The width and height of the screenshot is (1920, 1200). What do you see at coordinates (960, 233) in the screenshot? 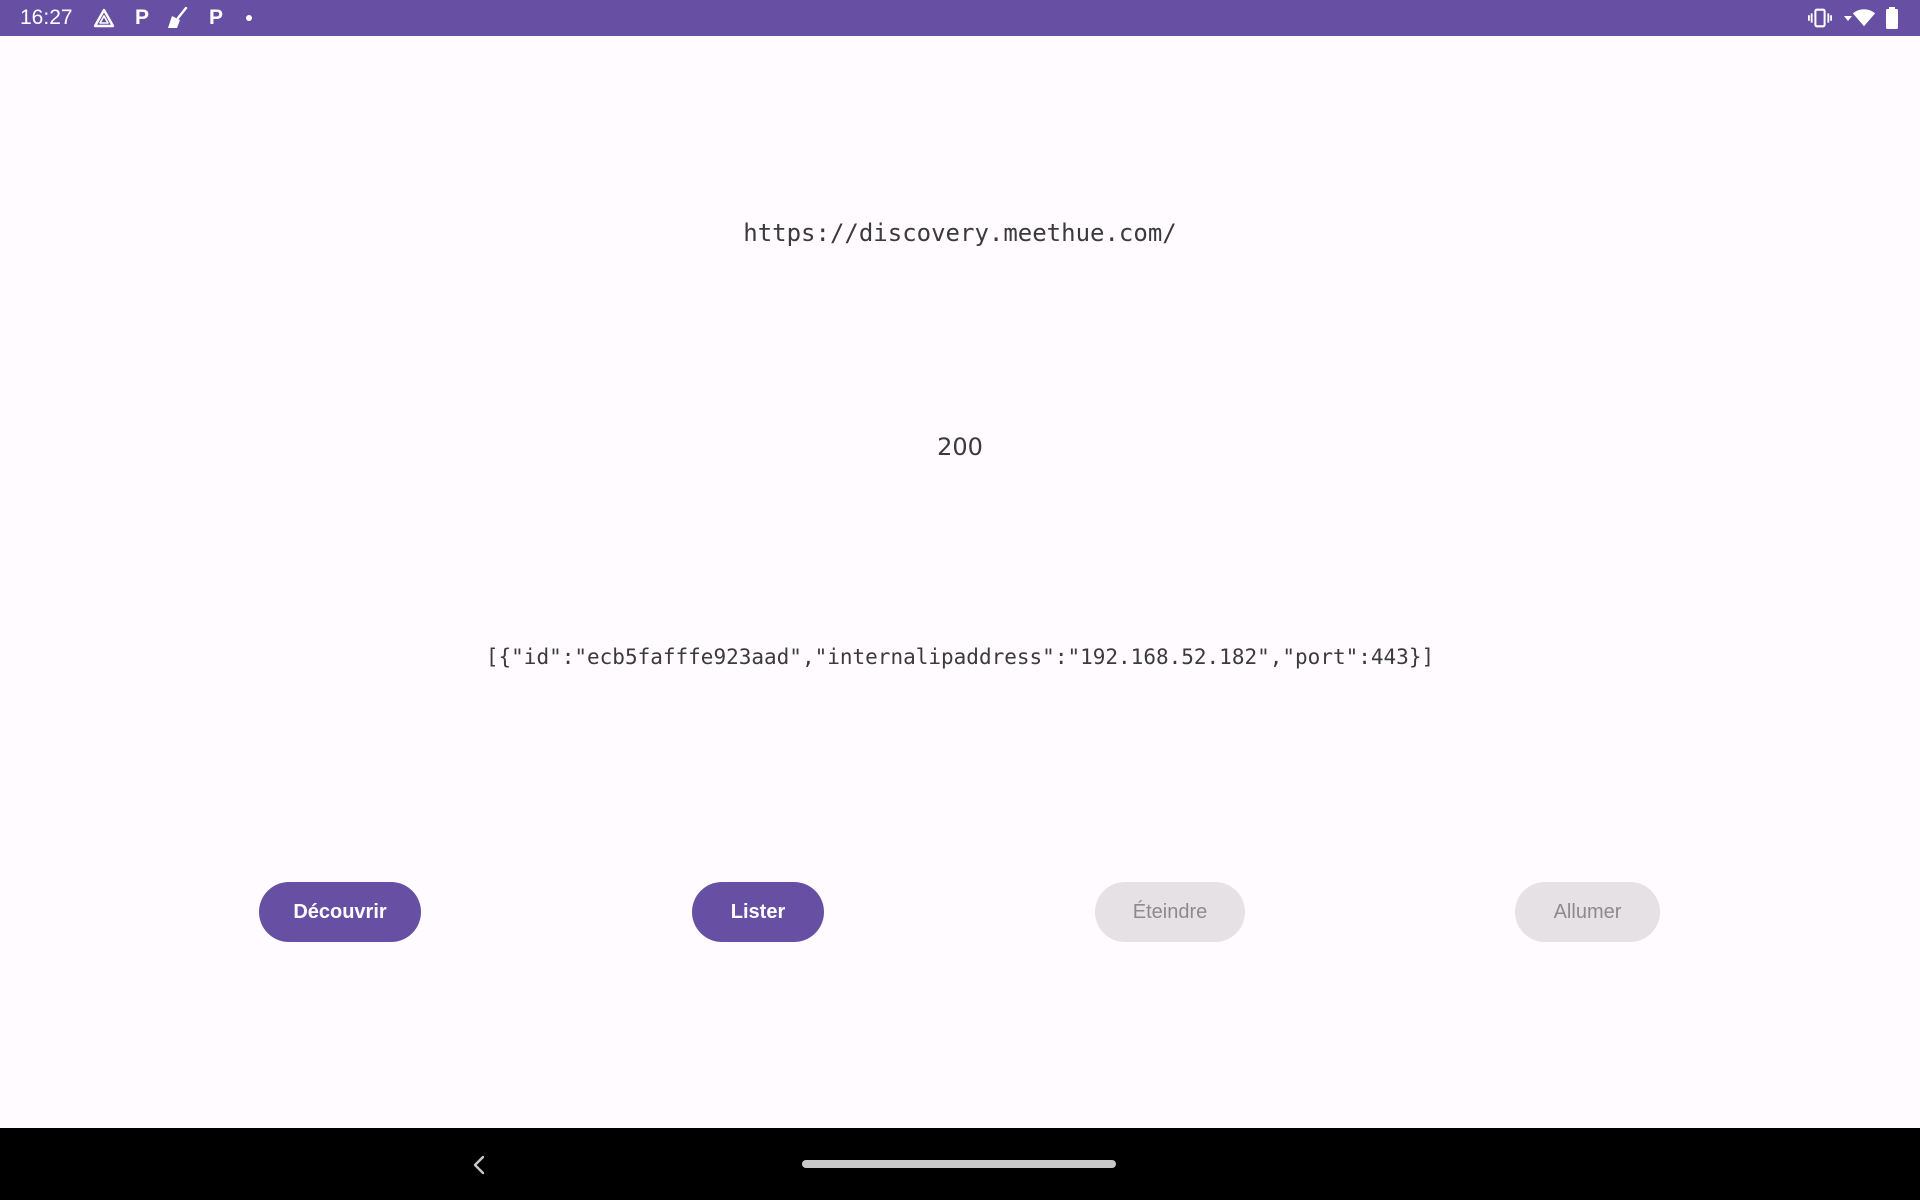
I see `request-url: https://discovery.meethue.com/` at bounding box center [960, 233].